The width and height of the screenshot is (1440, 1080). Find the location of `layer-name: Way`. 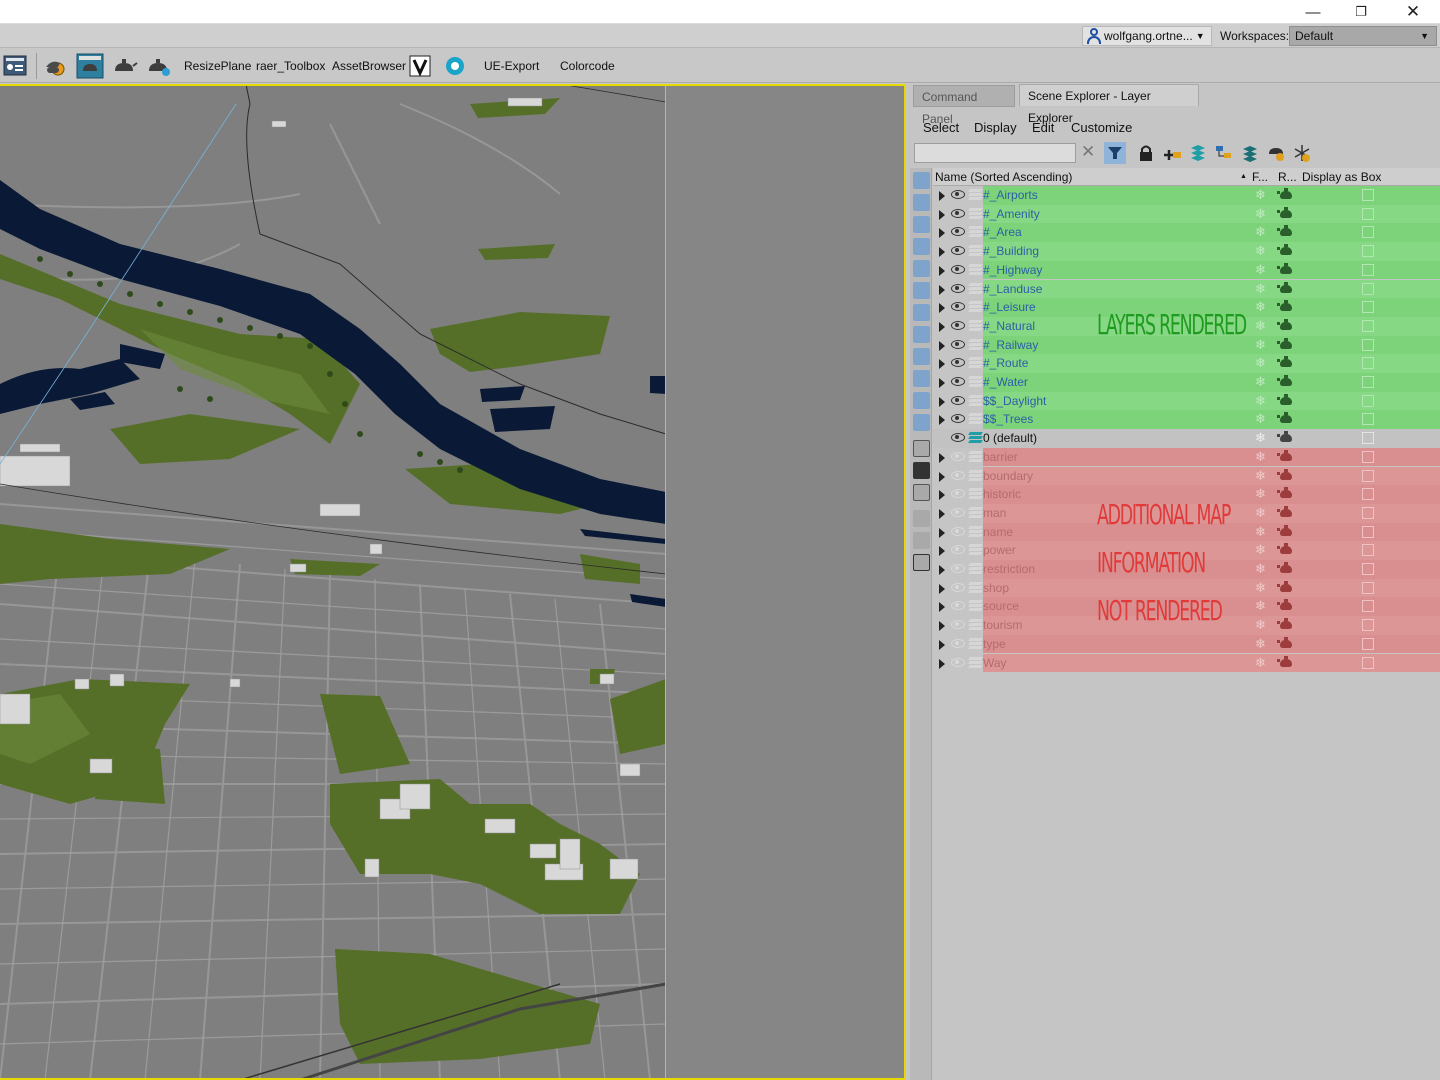

layer-name: Way is located at coordinates (995, 663).